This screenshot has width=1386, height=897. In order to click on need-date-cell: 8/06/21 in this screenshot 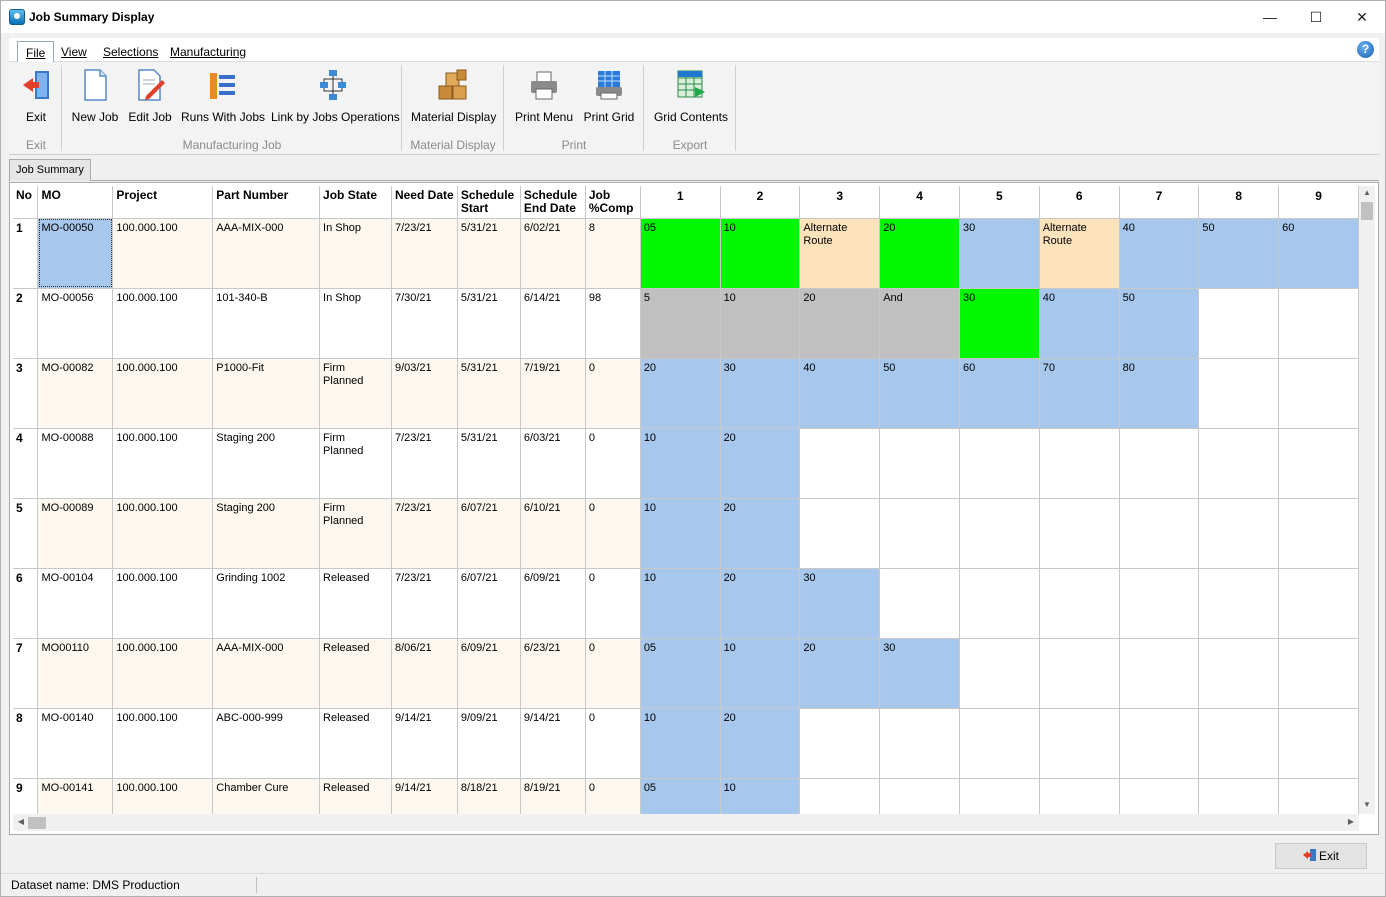, I will do `click(424, 673)`.